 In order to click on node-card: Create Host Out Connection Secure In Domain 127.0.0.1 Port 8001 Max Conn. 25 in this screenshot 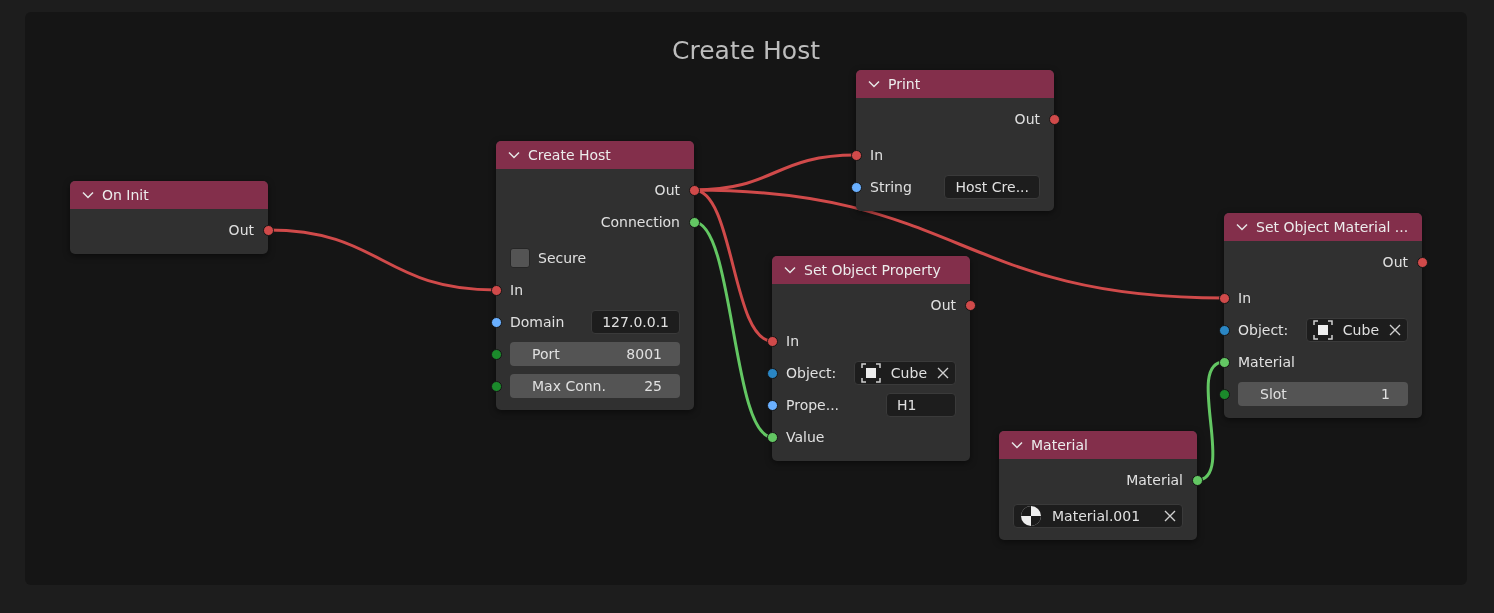, I will do `click(595, 275)`.